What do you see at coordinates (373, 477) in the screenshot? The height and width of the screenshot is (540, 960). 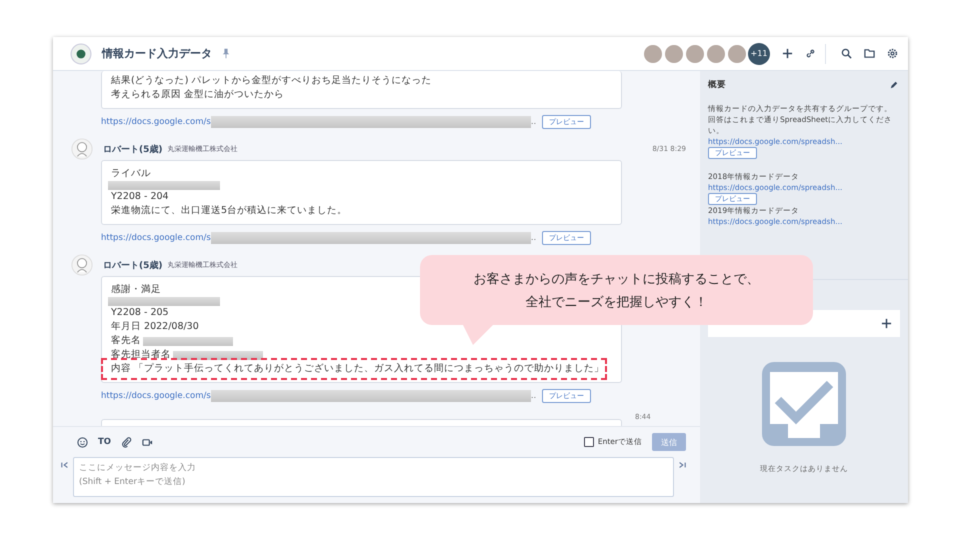 I see `message-input: ここにメッセージ内容を入力 (Shift + Enterキーで送信)` at bounding box center [373, 477].